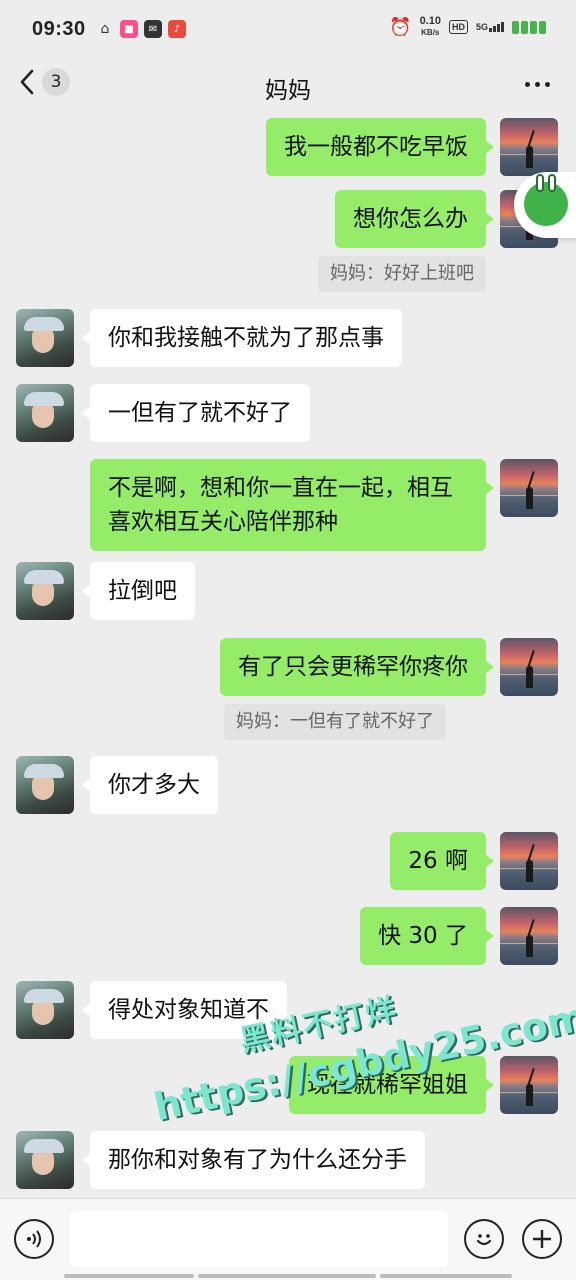  What do you see at coordinates (335, 722) in the screenshot?
I see `quoted-message: 妈妈：一但有了就不好了` at bounding box center [335, 722].